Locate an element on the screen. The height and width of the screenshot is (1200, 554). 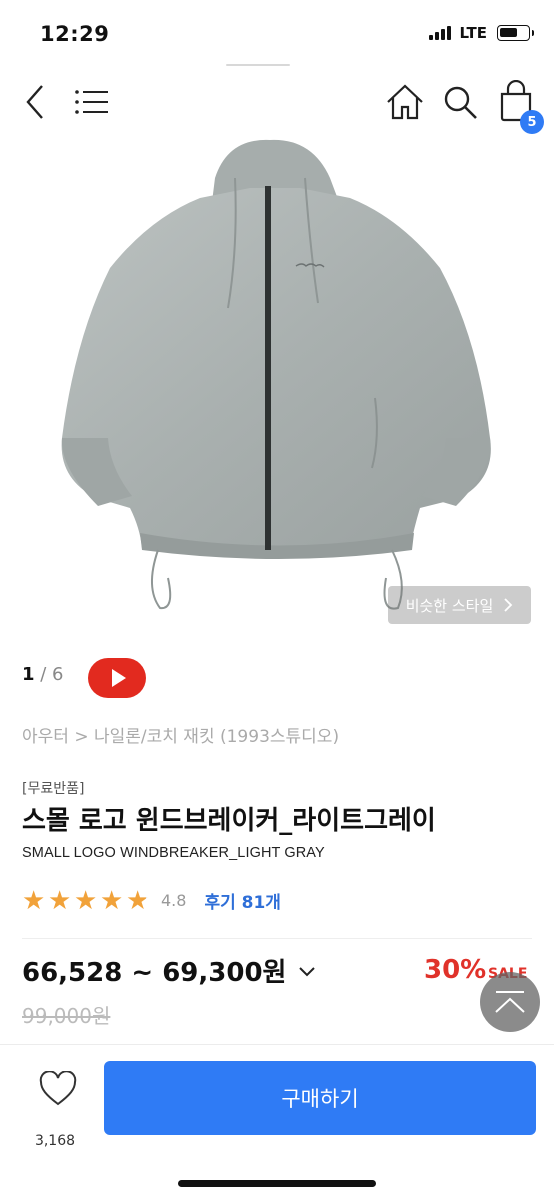
pager-total: / 6 is located at coordinates (49, 674).